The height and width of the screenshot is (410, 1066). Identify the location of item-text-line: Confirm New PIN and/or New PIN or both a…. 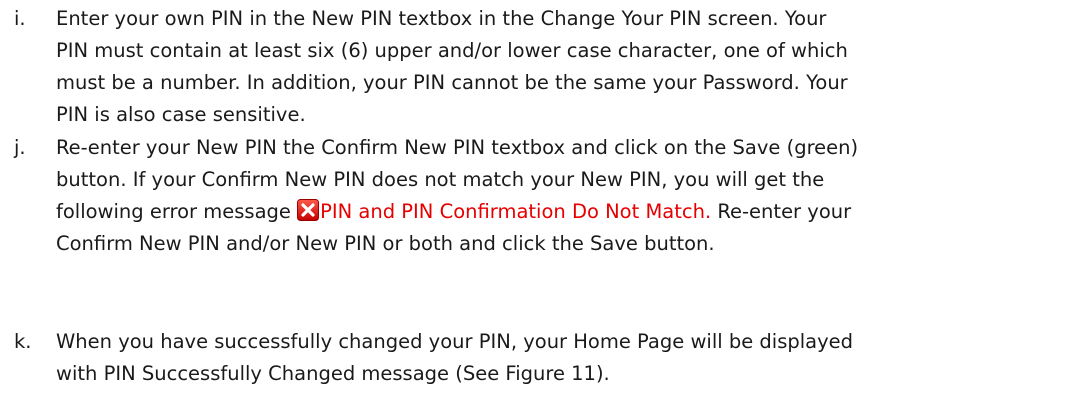
(385, 243).